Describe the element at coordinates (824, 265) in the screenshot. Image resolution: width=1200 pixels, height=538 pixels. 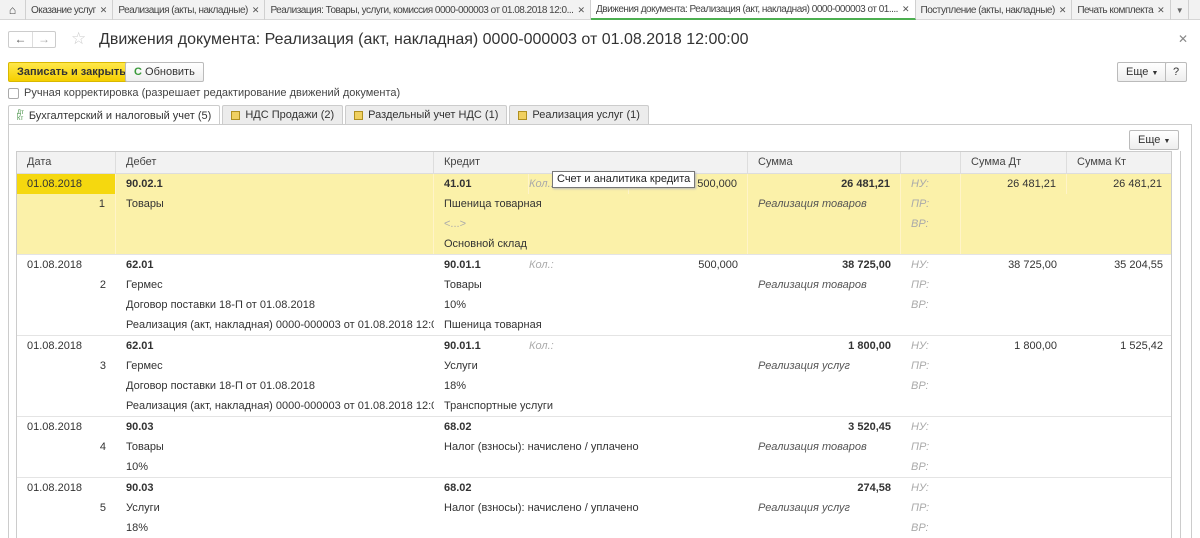
I see `sum-value: 38 725,00` at that location.